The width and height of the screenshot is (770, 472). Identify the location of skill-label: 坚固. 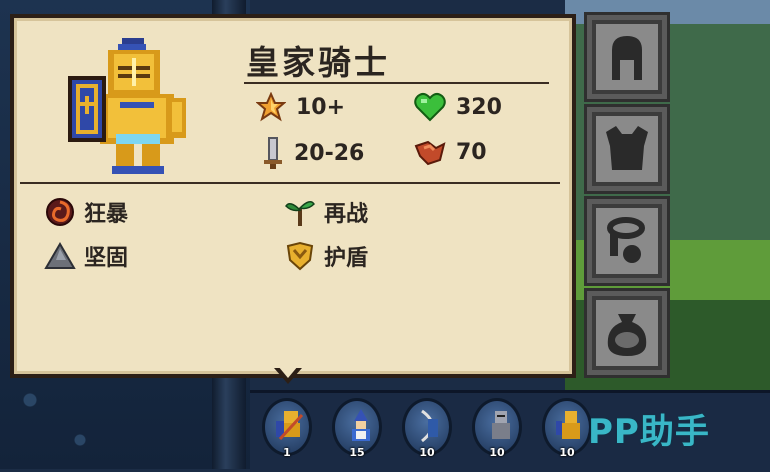
(106, 258).